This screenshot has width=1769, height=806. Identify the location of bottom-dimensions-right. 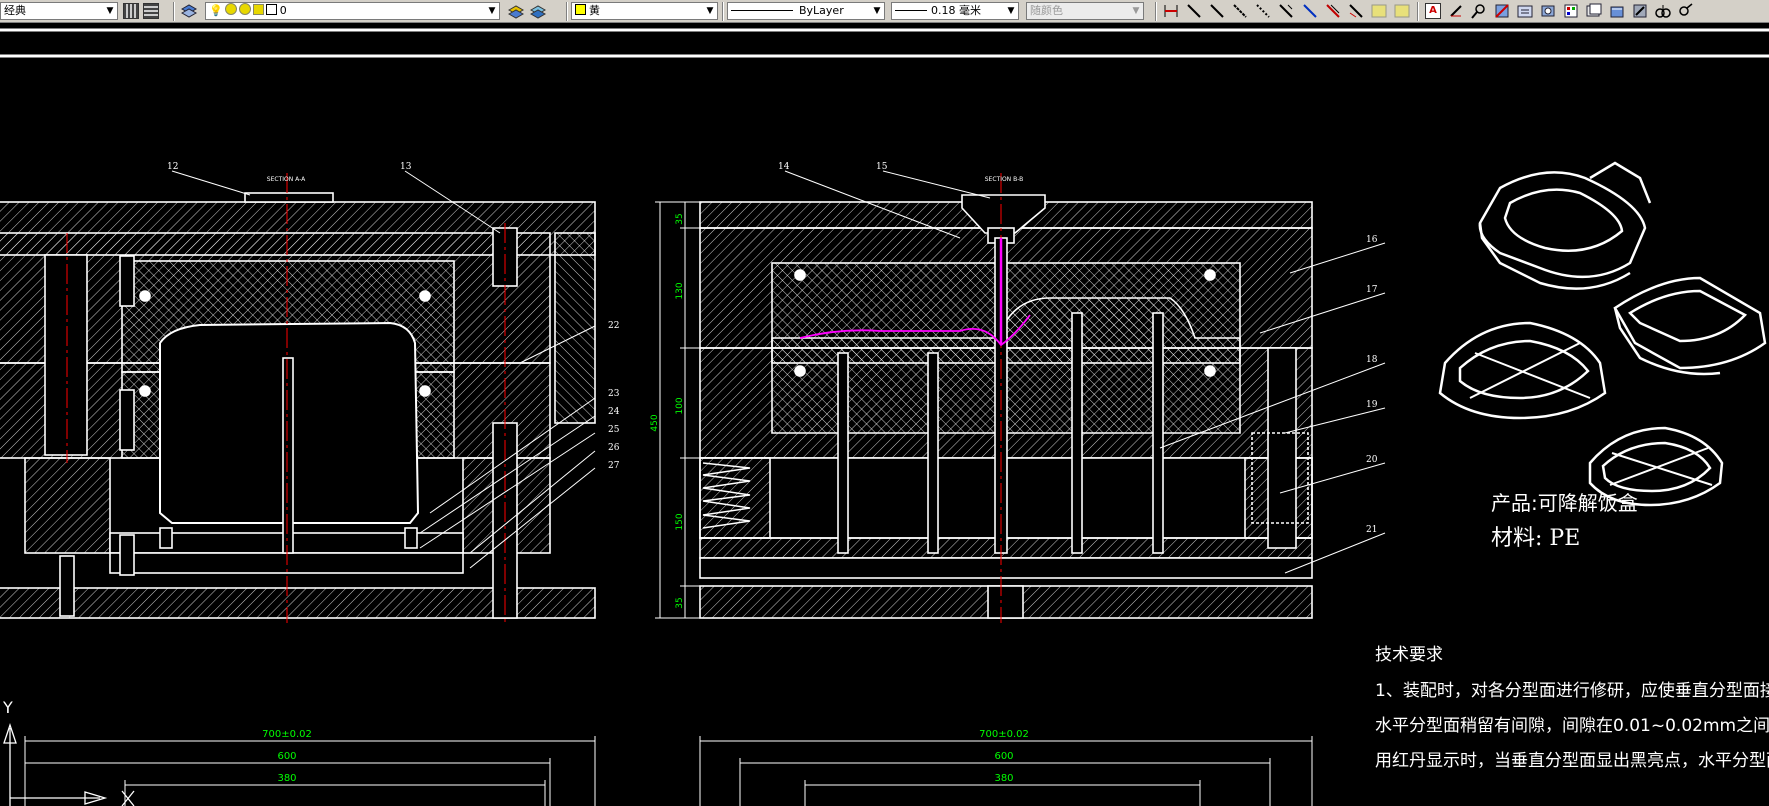
(1006, 771).